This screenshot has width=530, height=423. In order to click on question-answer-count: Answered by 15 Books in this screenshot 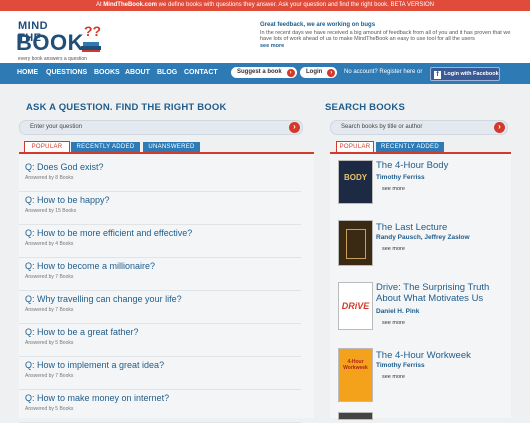, I will do `click(51, 211)`.